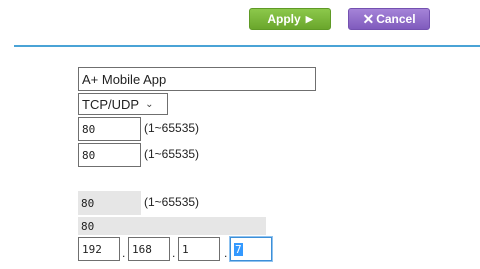 This screenshot has height=269, width=480. What do you see at coordinates (172, 226) in the screenshot?
I see `internal-end-port-field: 80` at bounding box center [172, 226].